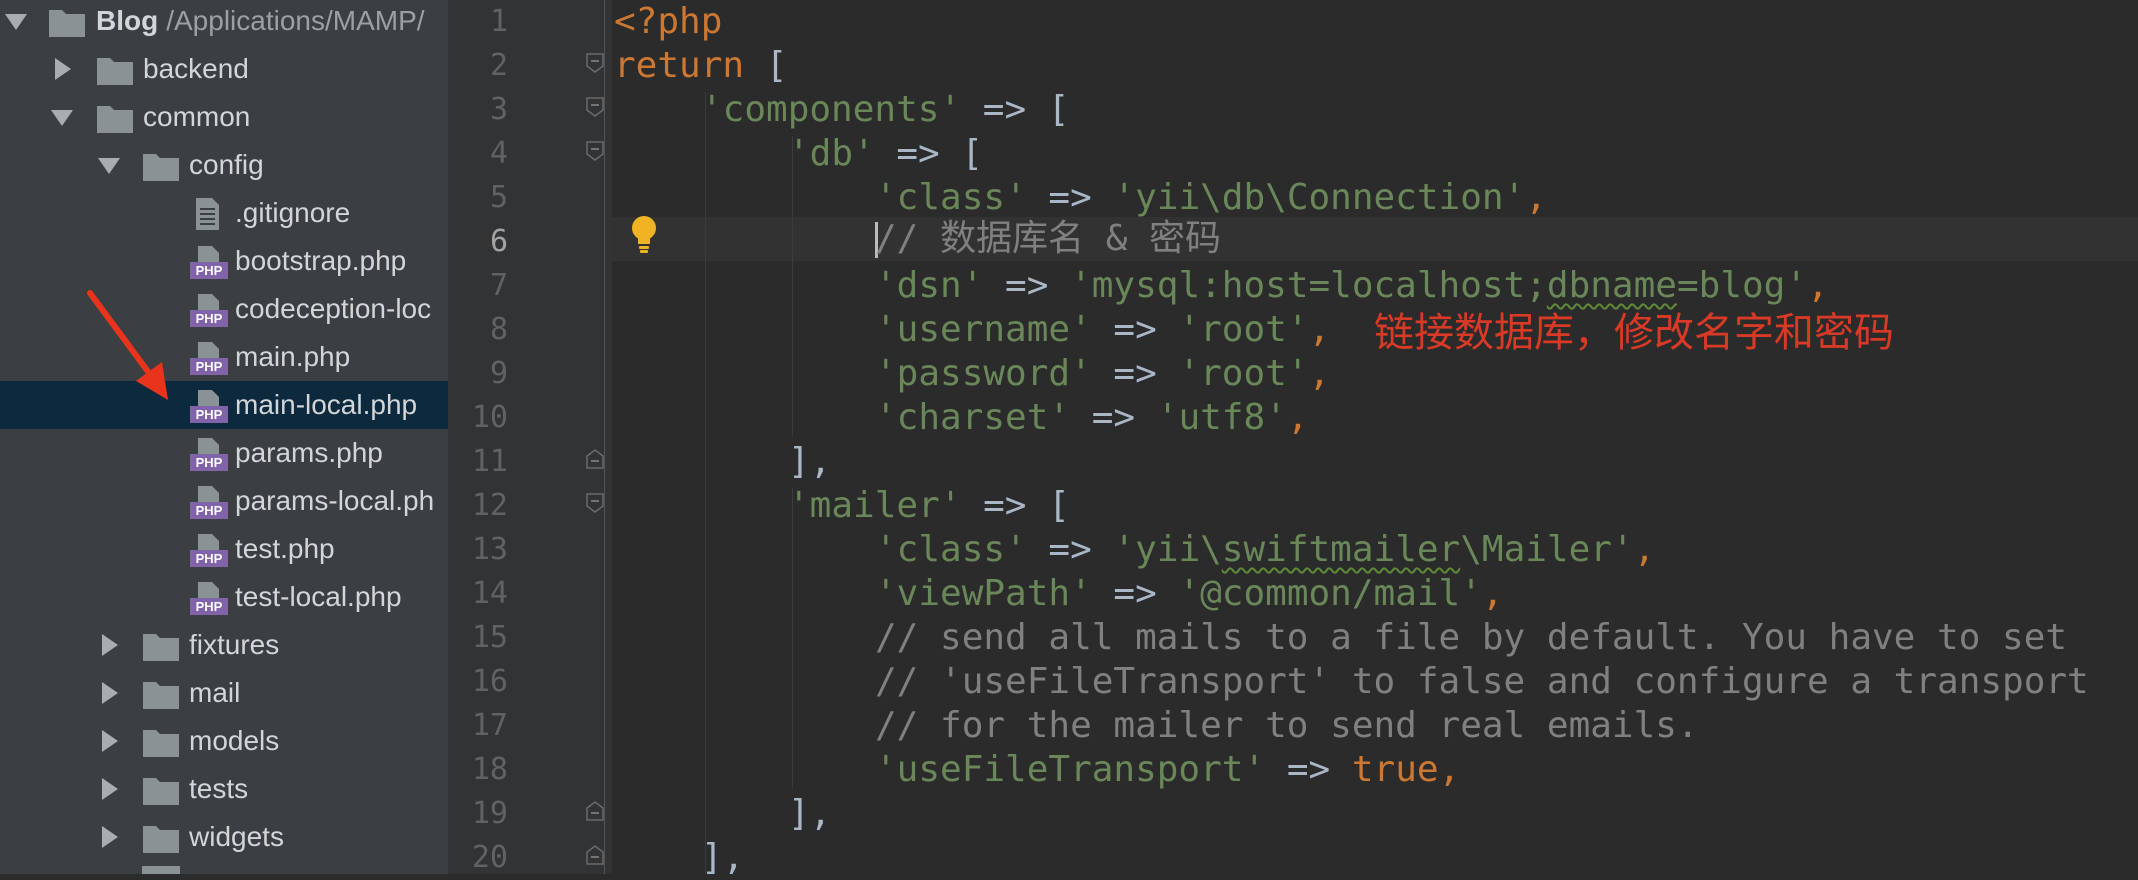  What do you see at coordinates (604, 437) in the screenshot?
I see `gutter-divider` at bounding box center [604, 437].